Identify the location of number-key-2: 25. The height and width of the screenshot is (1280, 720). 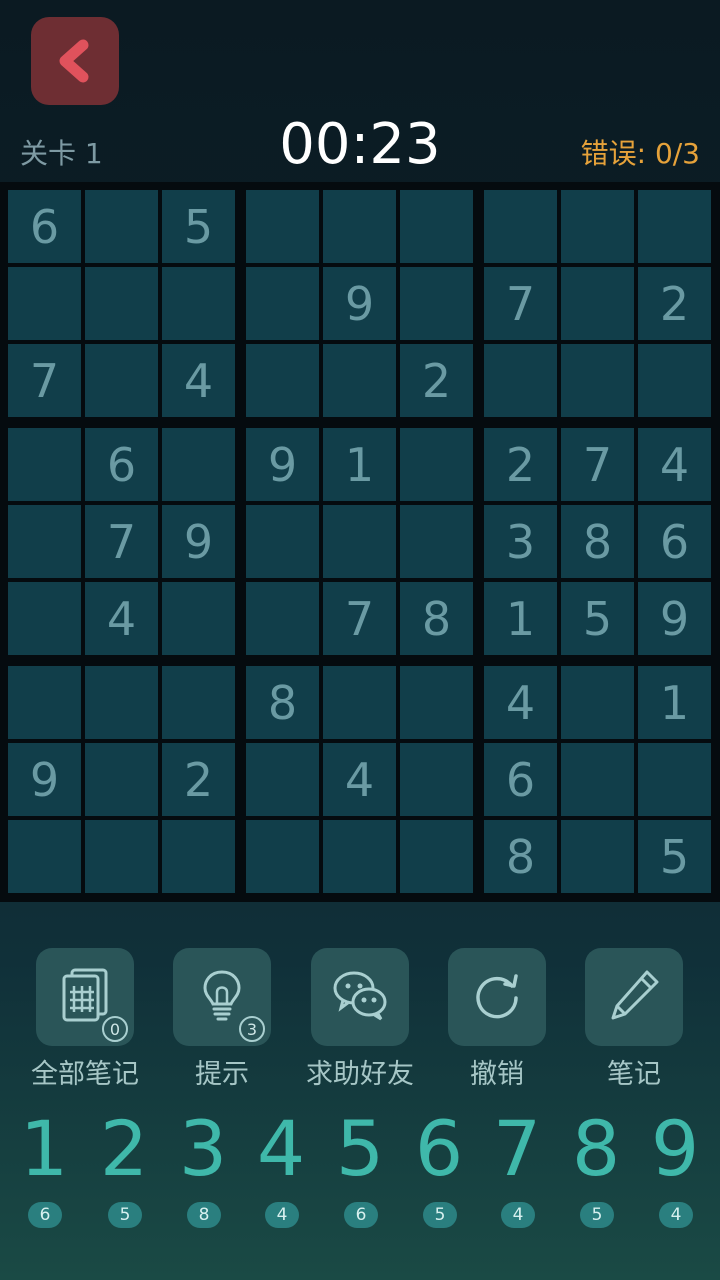
(124, 1169).